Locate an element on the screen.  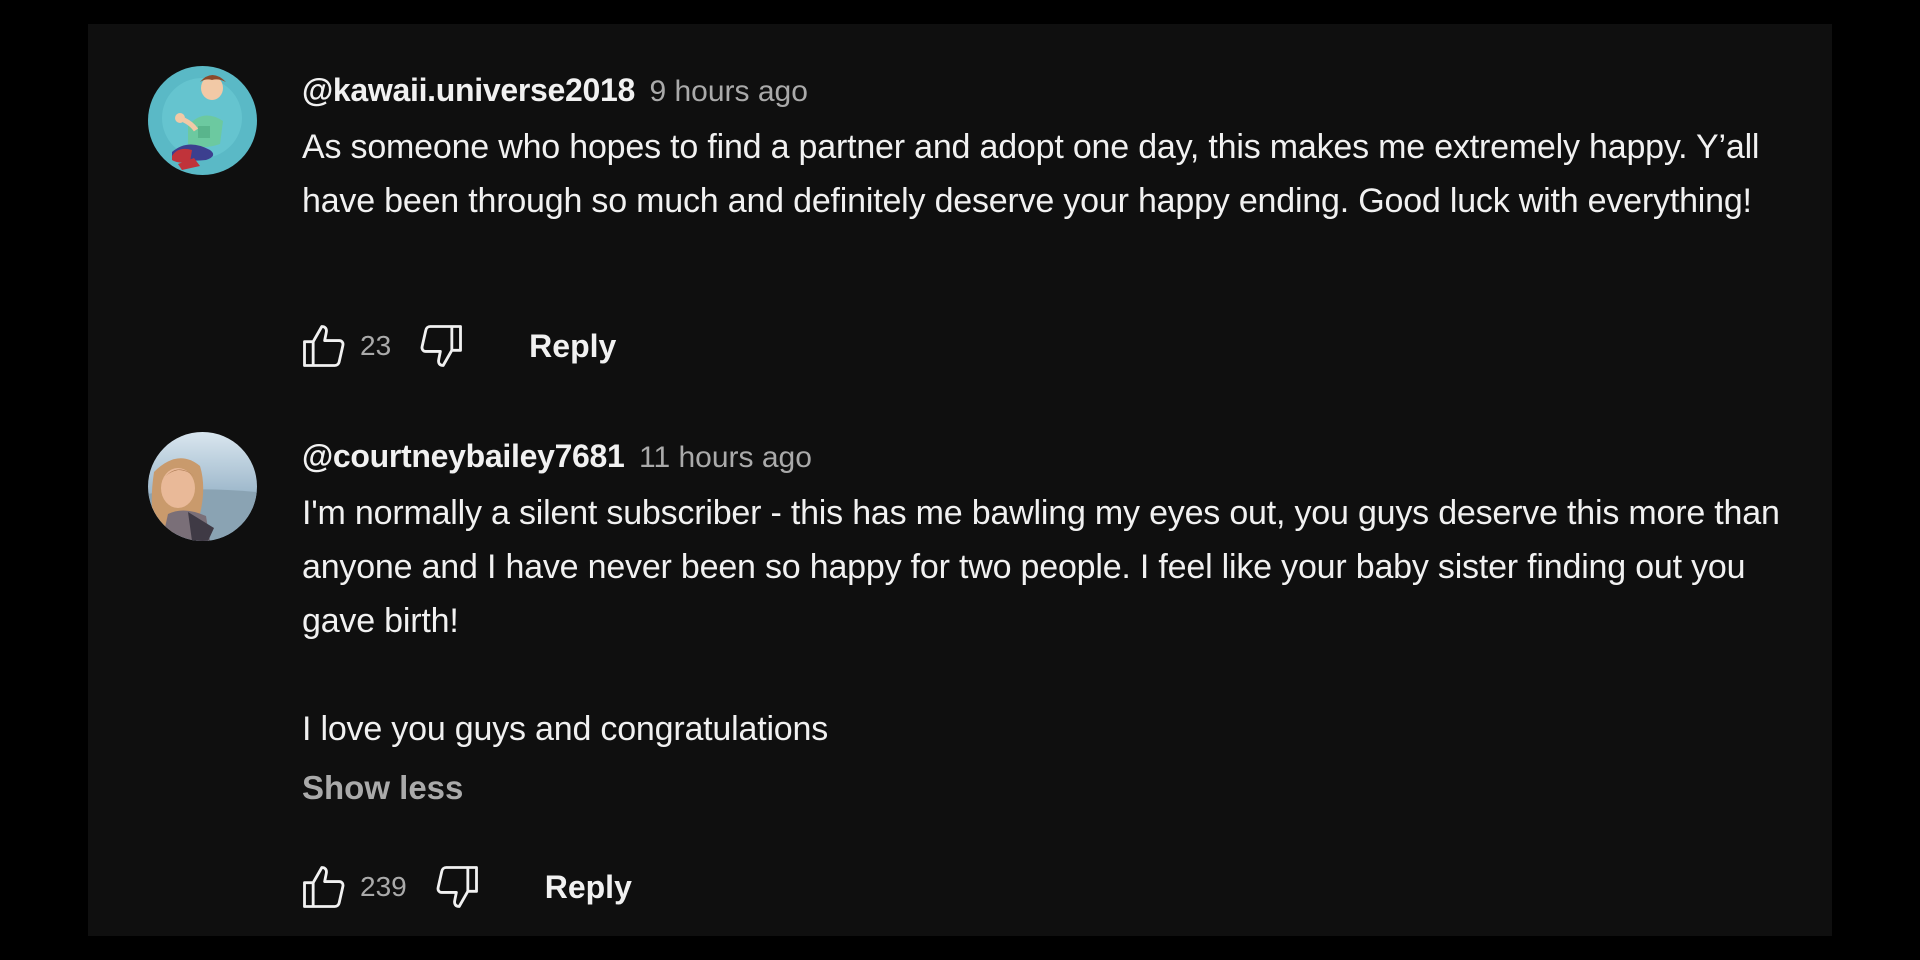
show-less-button: Show less is located at coordinates (382, 788).